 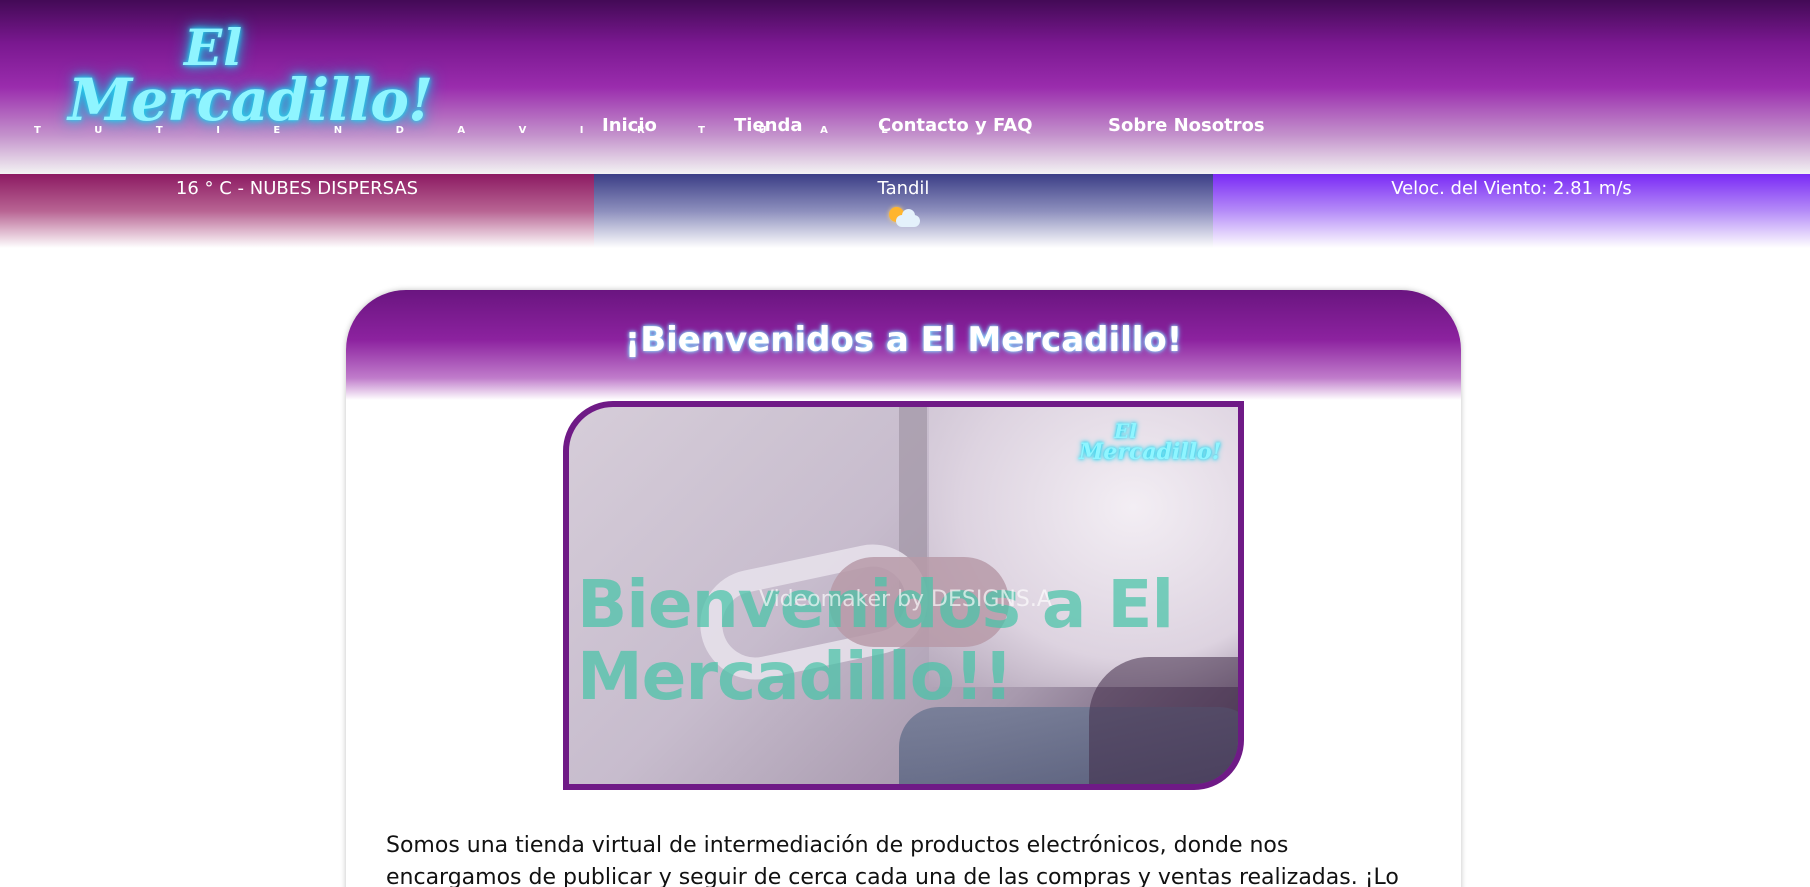 I want to click on weather-city-cell: Tandil, so click(x=903, y=211).